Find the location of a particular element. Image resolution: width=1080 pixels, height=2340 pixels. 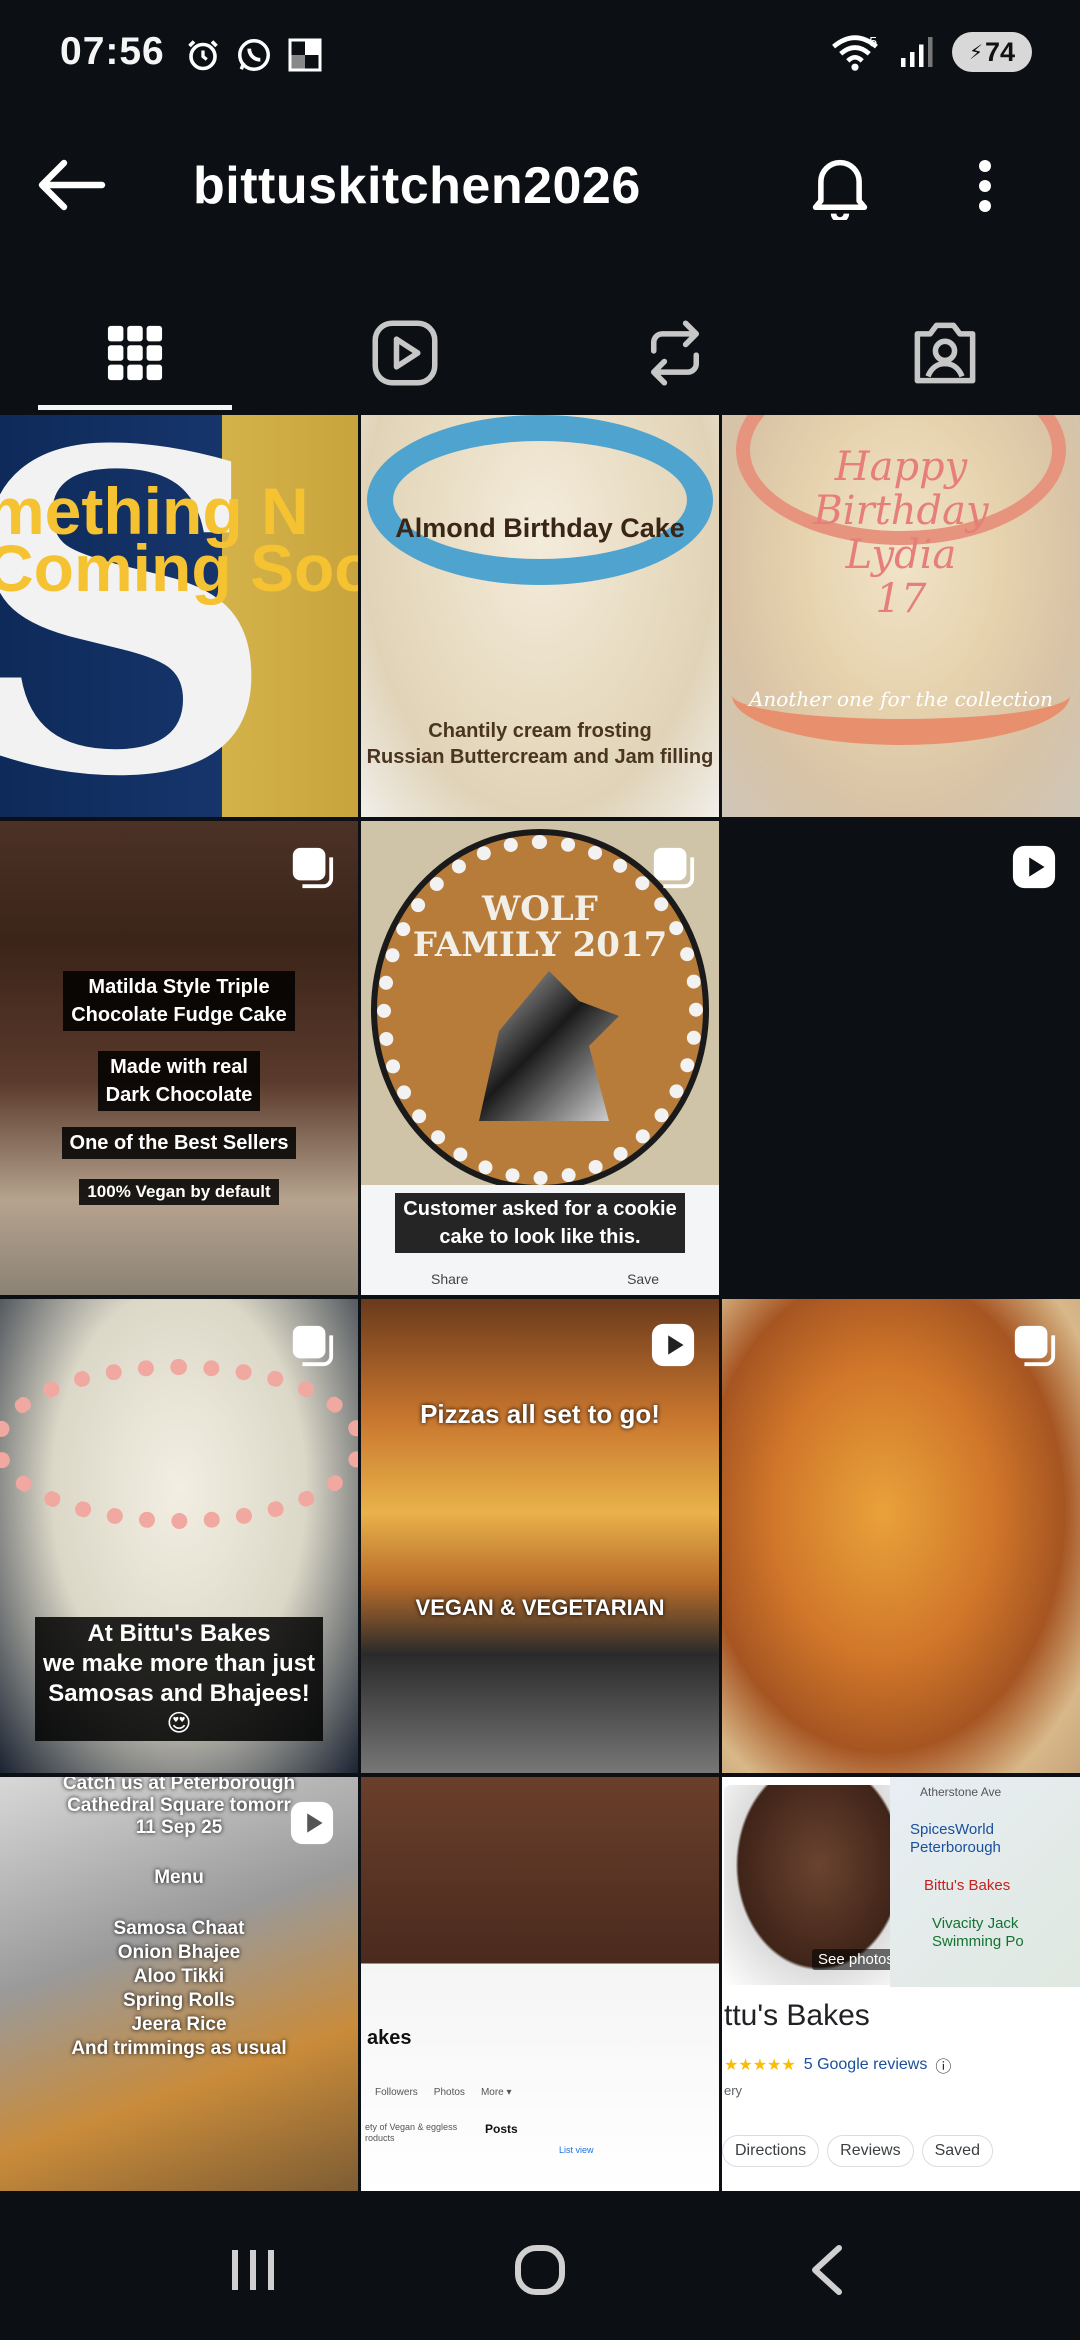

post-tile: Pizzas all set to go! VEGAN & VEGETARIAN is located at coordinates (540, 1536).